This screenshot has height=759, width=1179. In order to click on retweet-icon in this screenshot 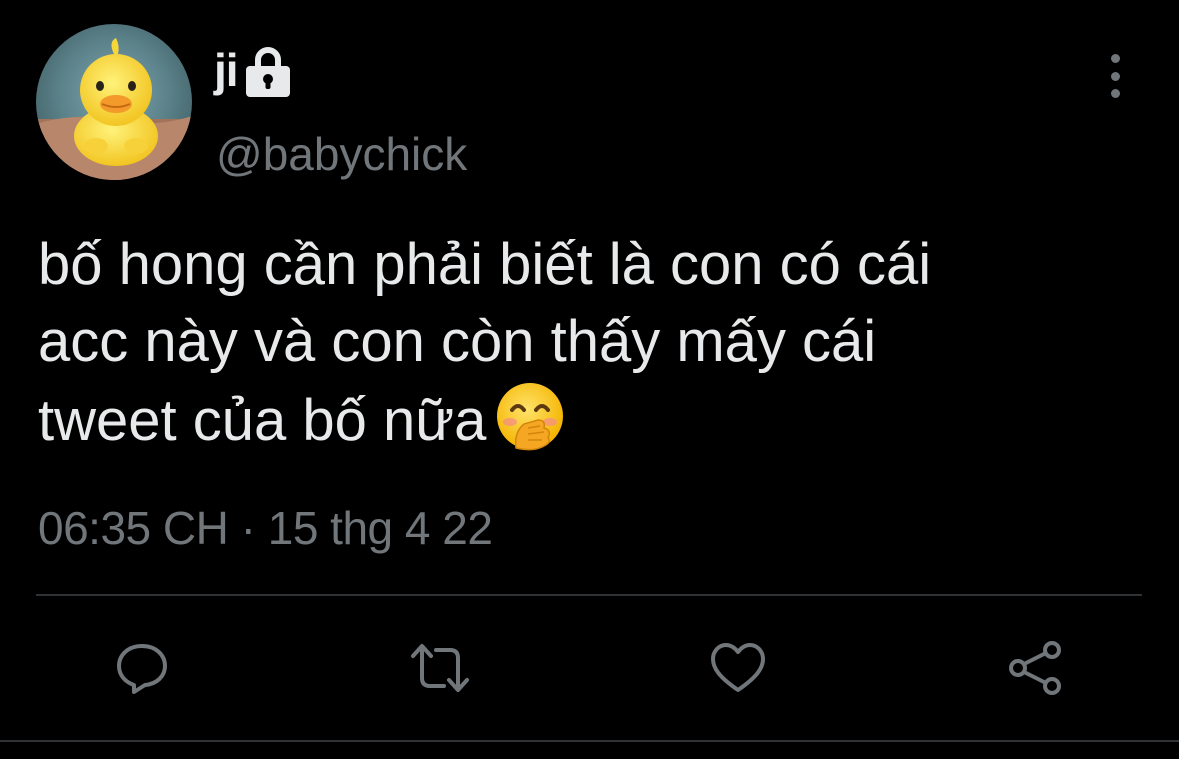, I will do `click(440, 668)`.